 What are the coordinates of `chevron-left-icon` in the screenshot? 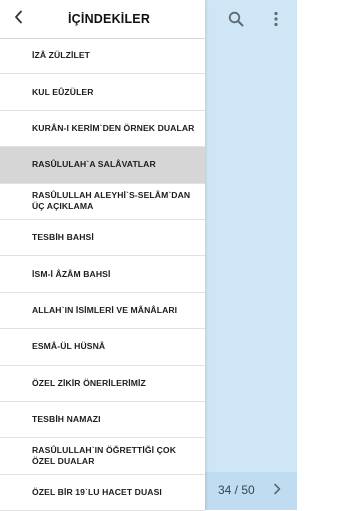 It's located at (18, 19).